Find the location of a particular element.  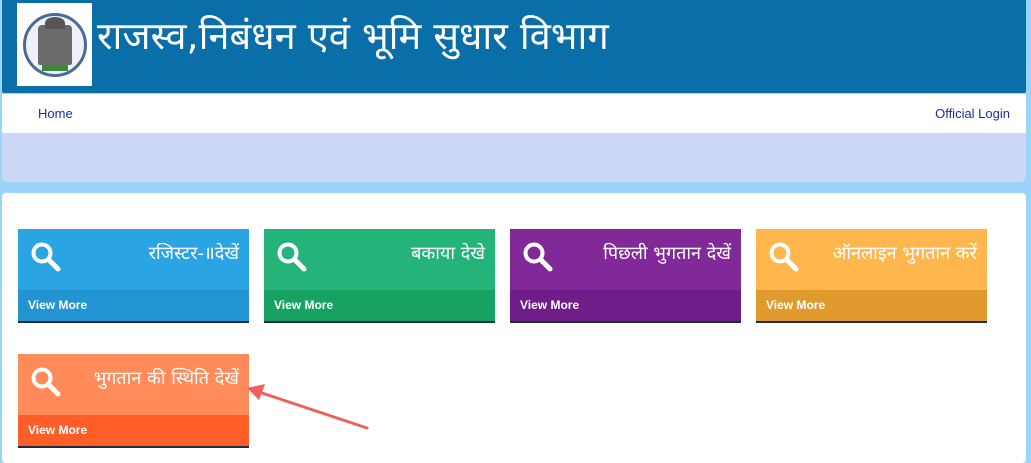

tile-register-2: रजिस्टर-॥देखें View More is located at coordinates (133, 276).